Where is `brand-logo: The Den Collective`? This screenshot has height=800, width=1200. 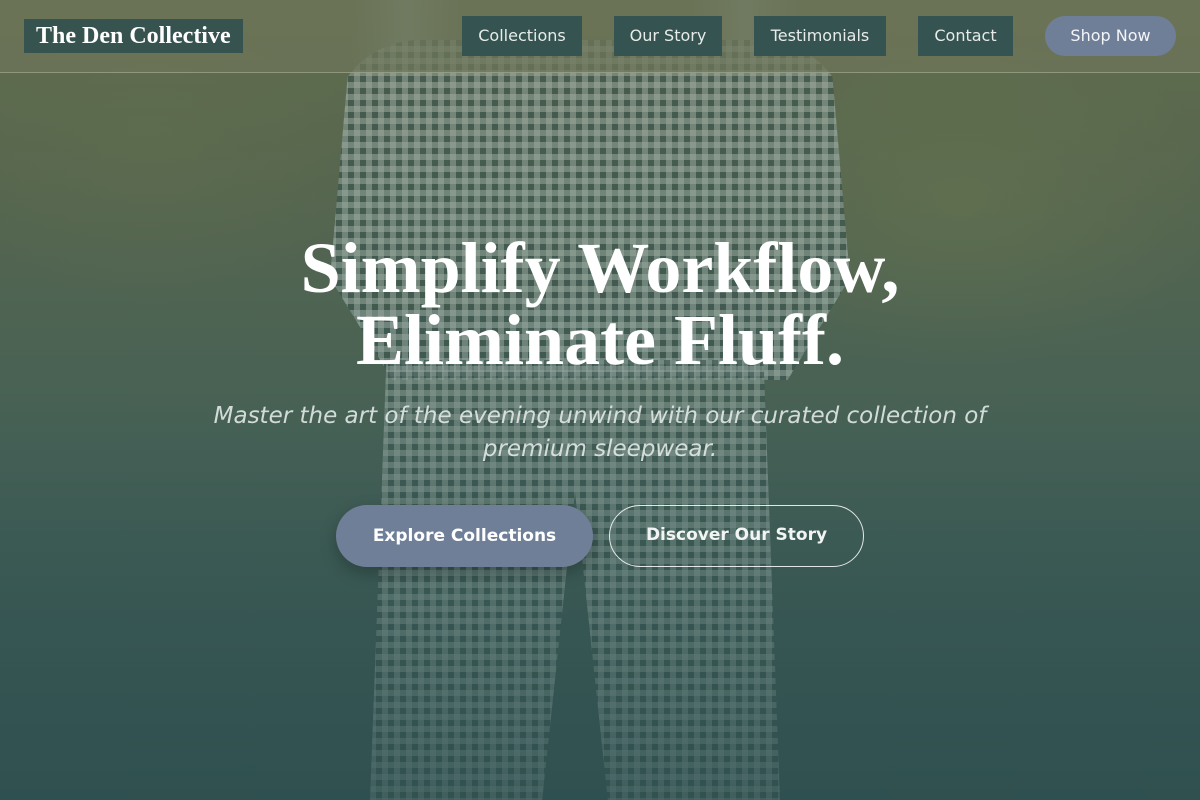 brand-logo: The Den Collective is located at coordinates (133, 36).